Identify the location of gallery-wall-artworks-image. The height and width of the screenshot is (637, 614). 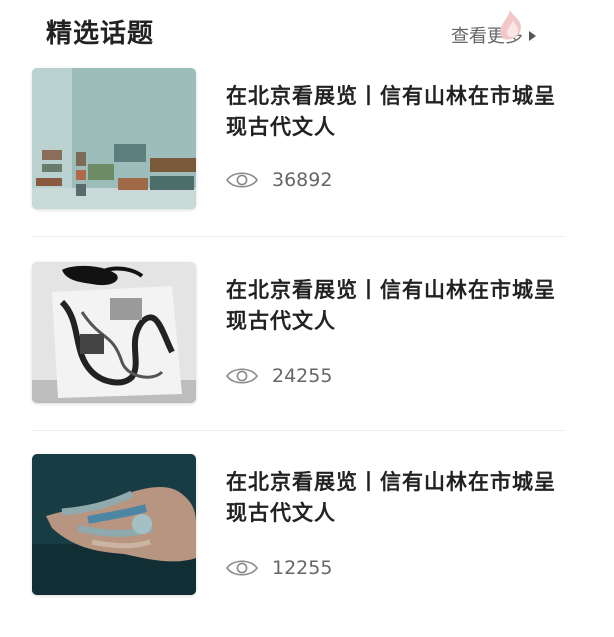
(114, 138).